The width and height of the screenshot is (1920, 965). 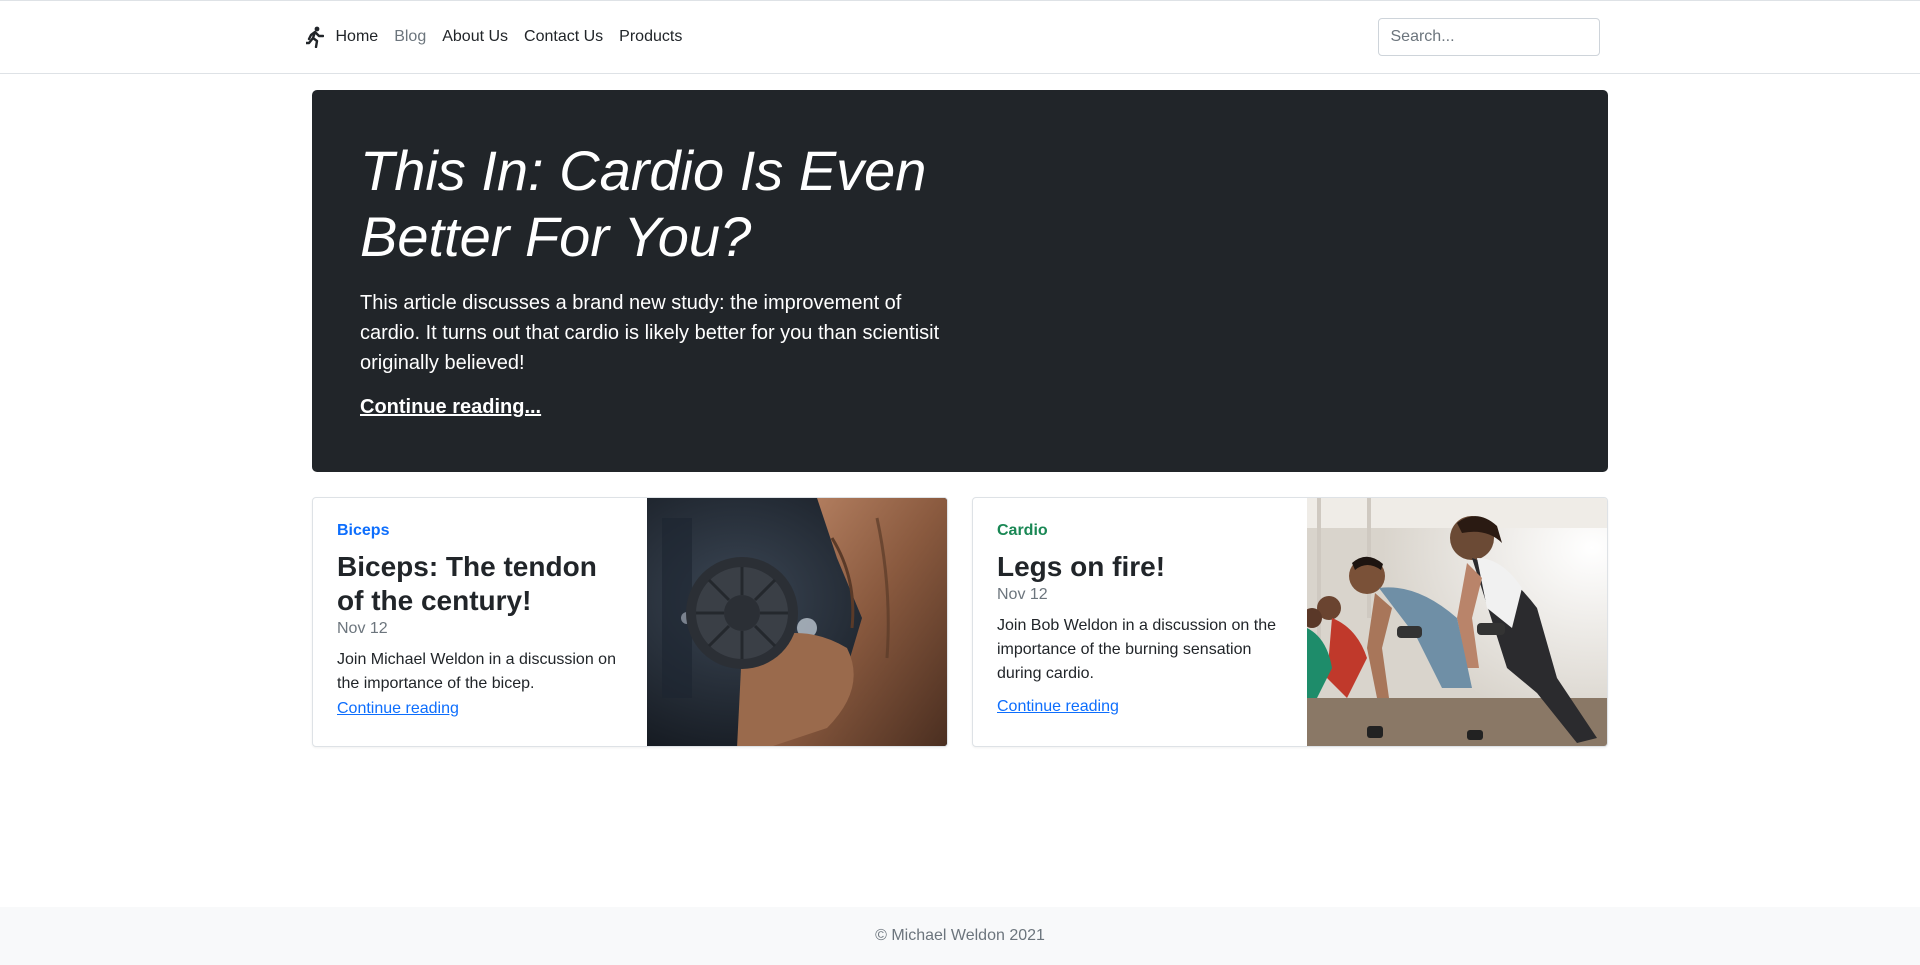 I want to click on footer-copyright: © Michael Weldon 2021, so click(x=960, y=935).